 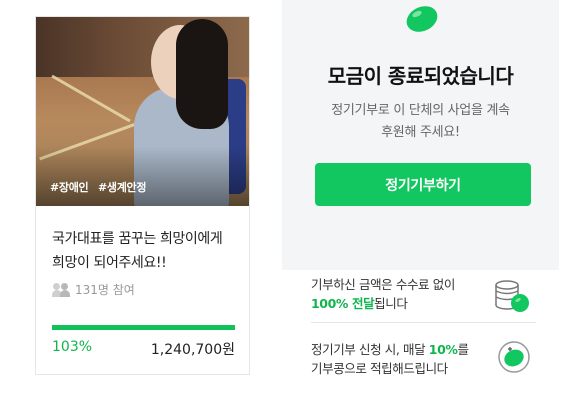 What do you see at coordinates (122, 187) in the screenshot?
I see `tag-livelihood: #생계안정` at bounding box center [122, 187].